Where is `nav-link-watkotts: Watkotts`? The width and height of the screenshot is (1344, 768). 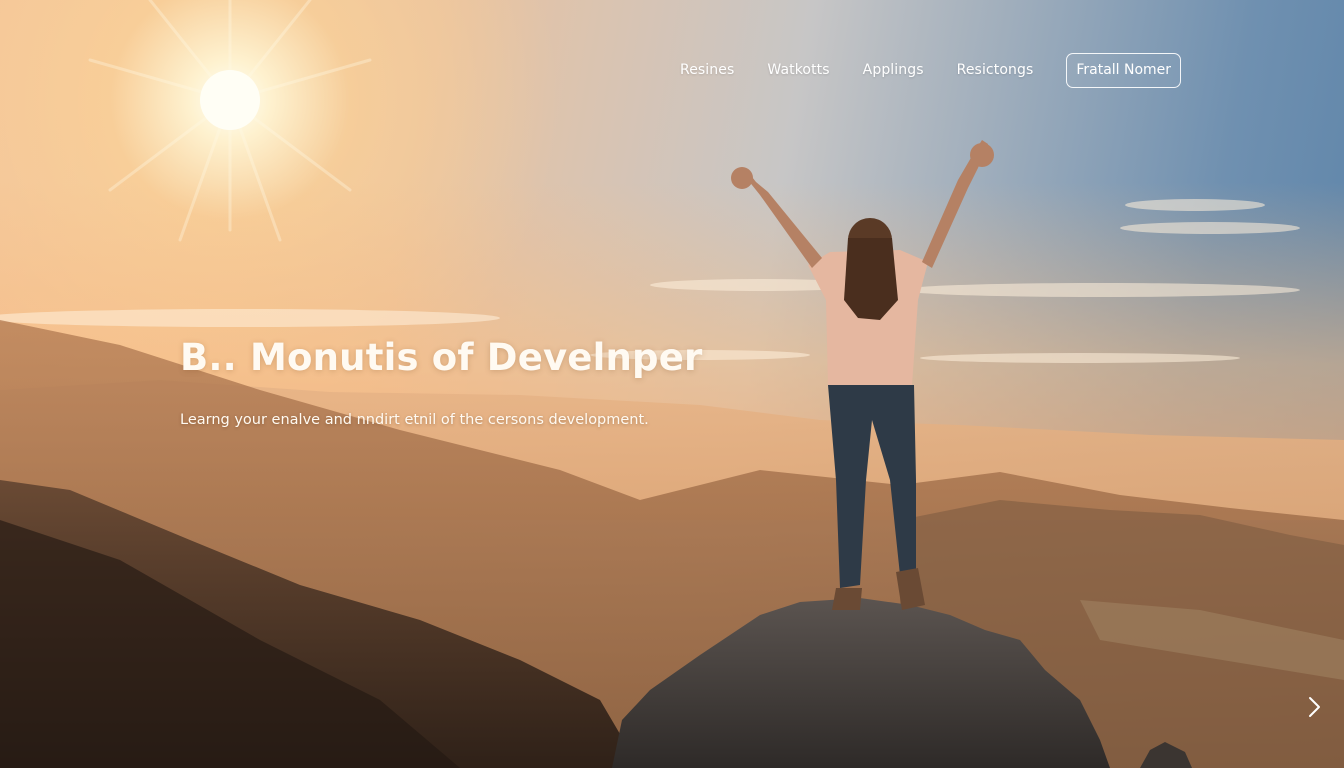 nav-link-watkotts: Watkotts is located at coordinates (798, 70).